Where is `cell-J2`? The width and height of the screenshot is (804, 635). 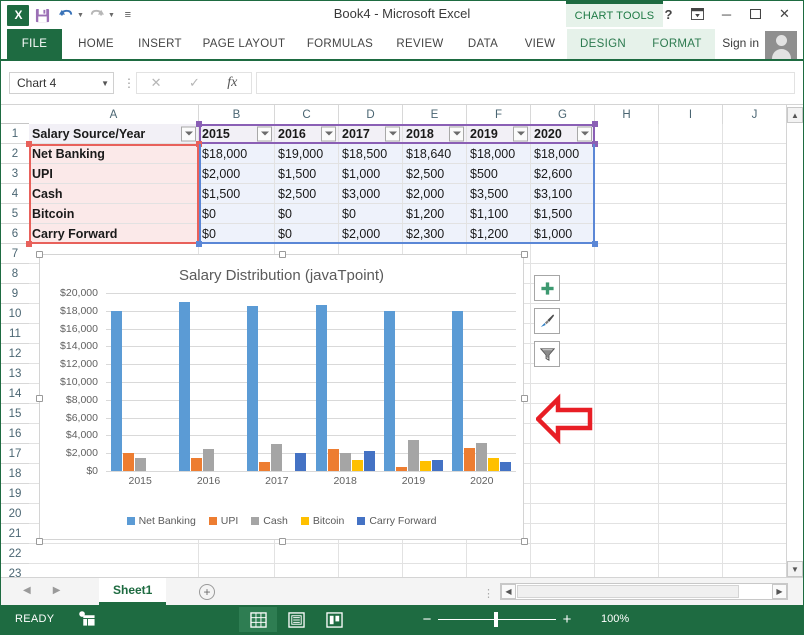 cell-J2 is located at coordinates (755, 154).